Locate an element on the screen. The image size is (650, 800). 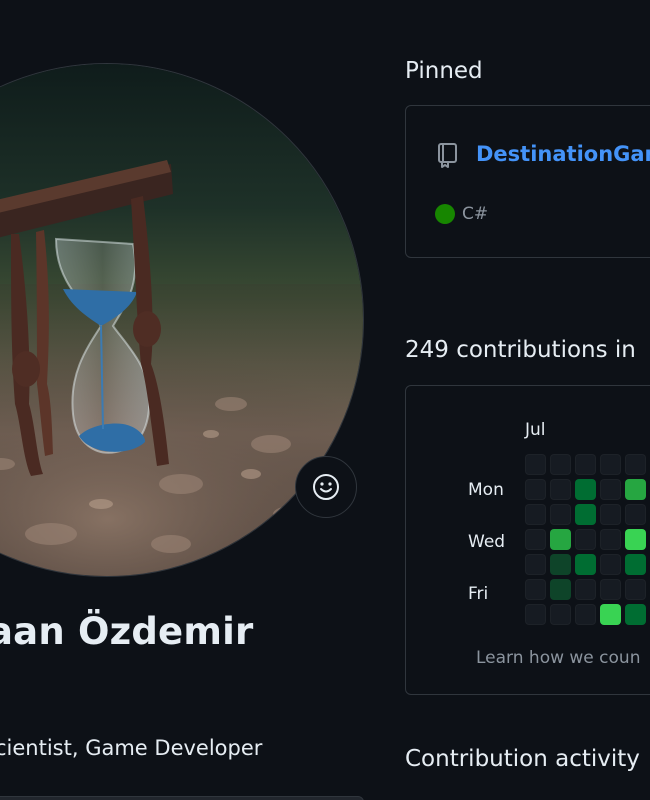
contribution-grid is located at coordinates (587, 539).